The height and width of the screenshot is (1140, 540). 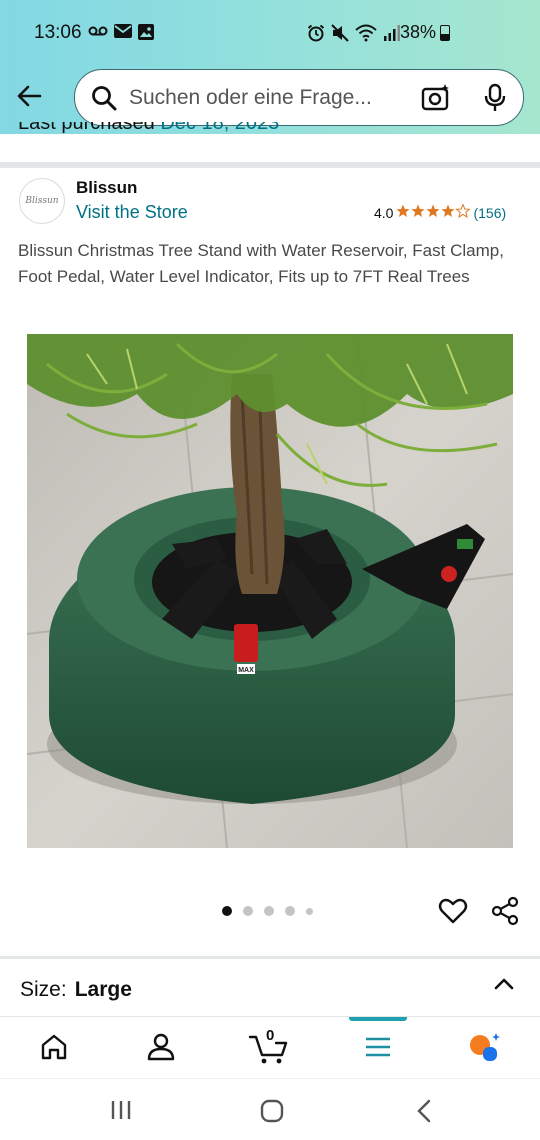 I want to click on camera-icon, so click(x=436, y=100).